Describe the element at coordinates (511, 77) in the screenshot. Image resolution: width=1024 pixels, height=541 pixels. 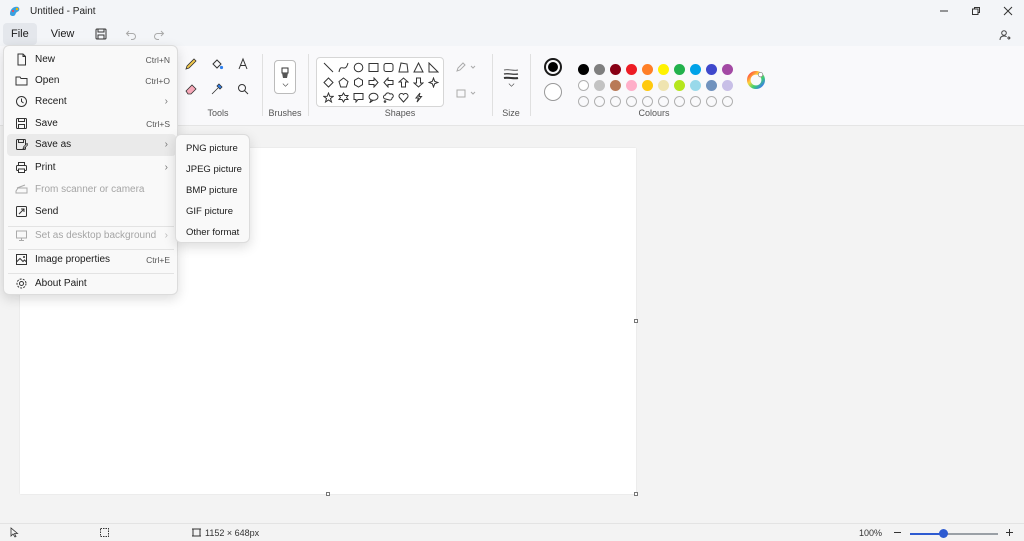
I see `size-button` at that location.